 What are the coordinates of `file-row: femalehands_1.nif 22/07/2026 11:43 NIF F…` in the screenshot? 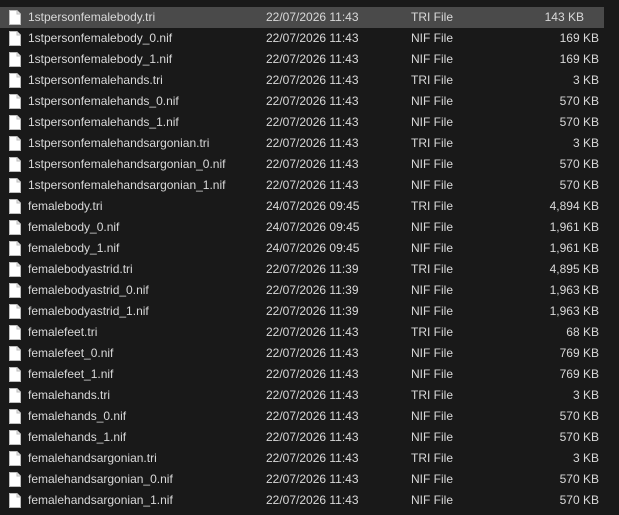 It's located at (309, 437).